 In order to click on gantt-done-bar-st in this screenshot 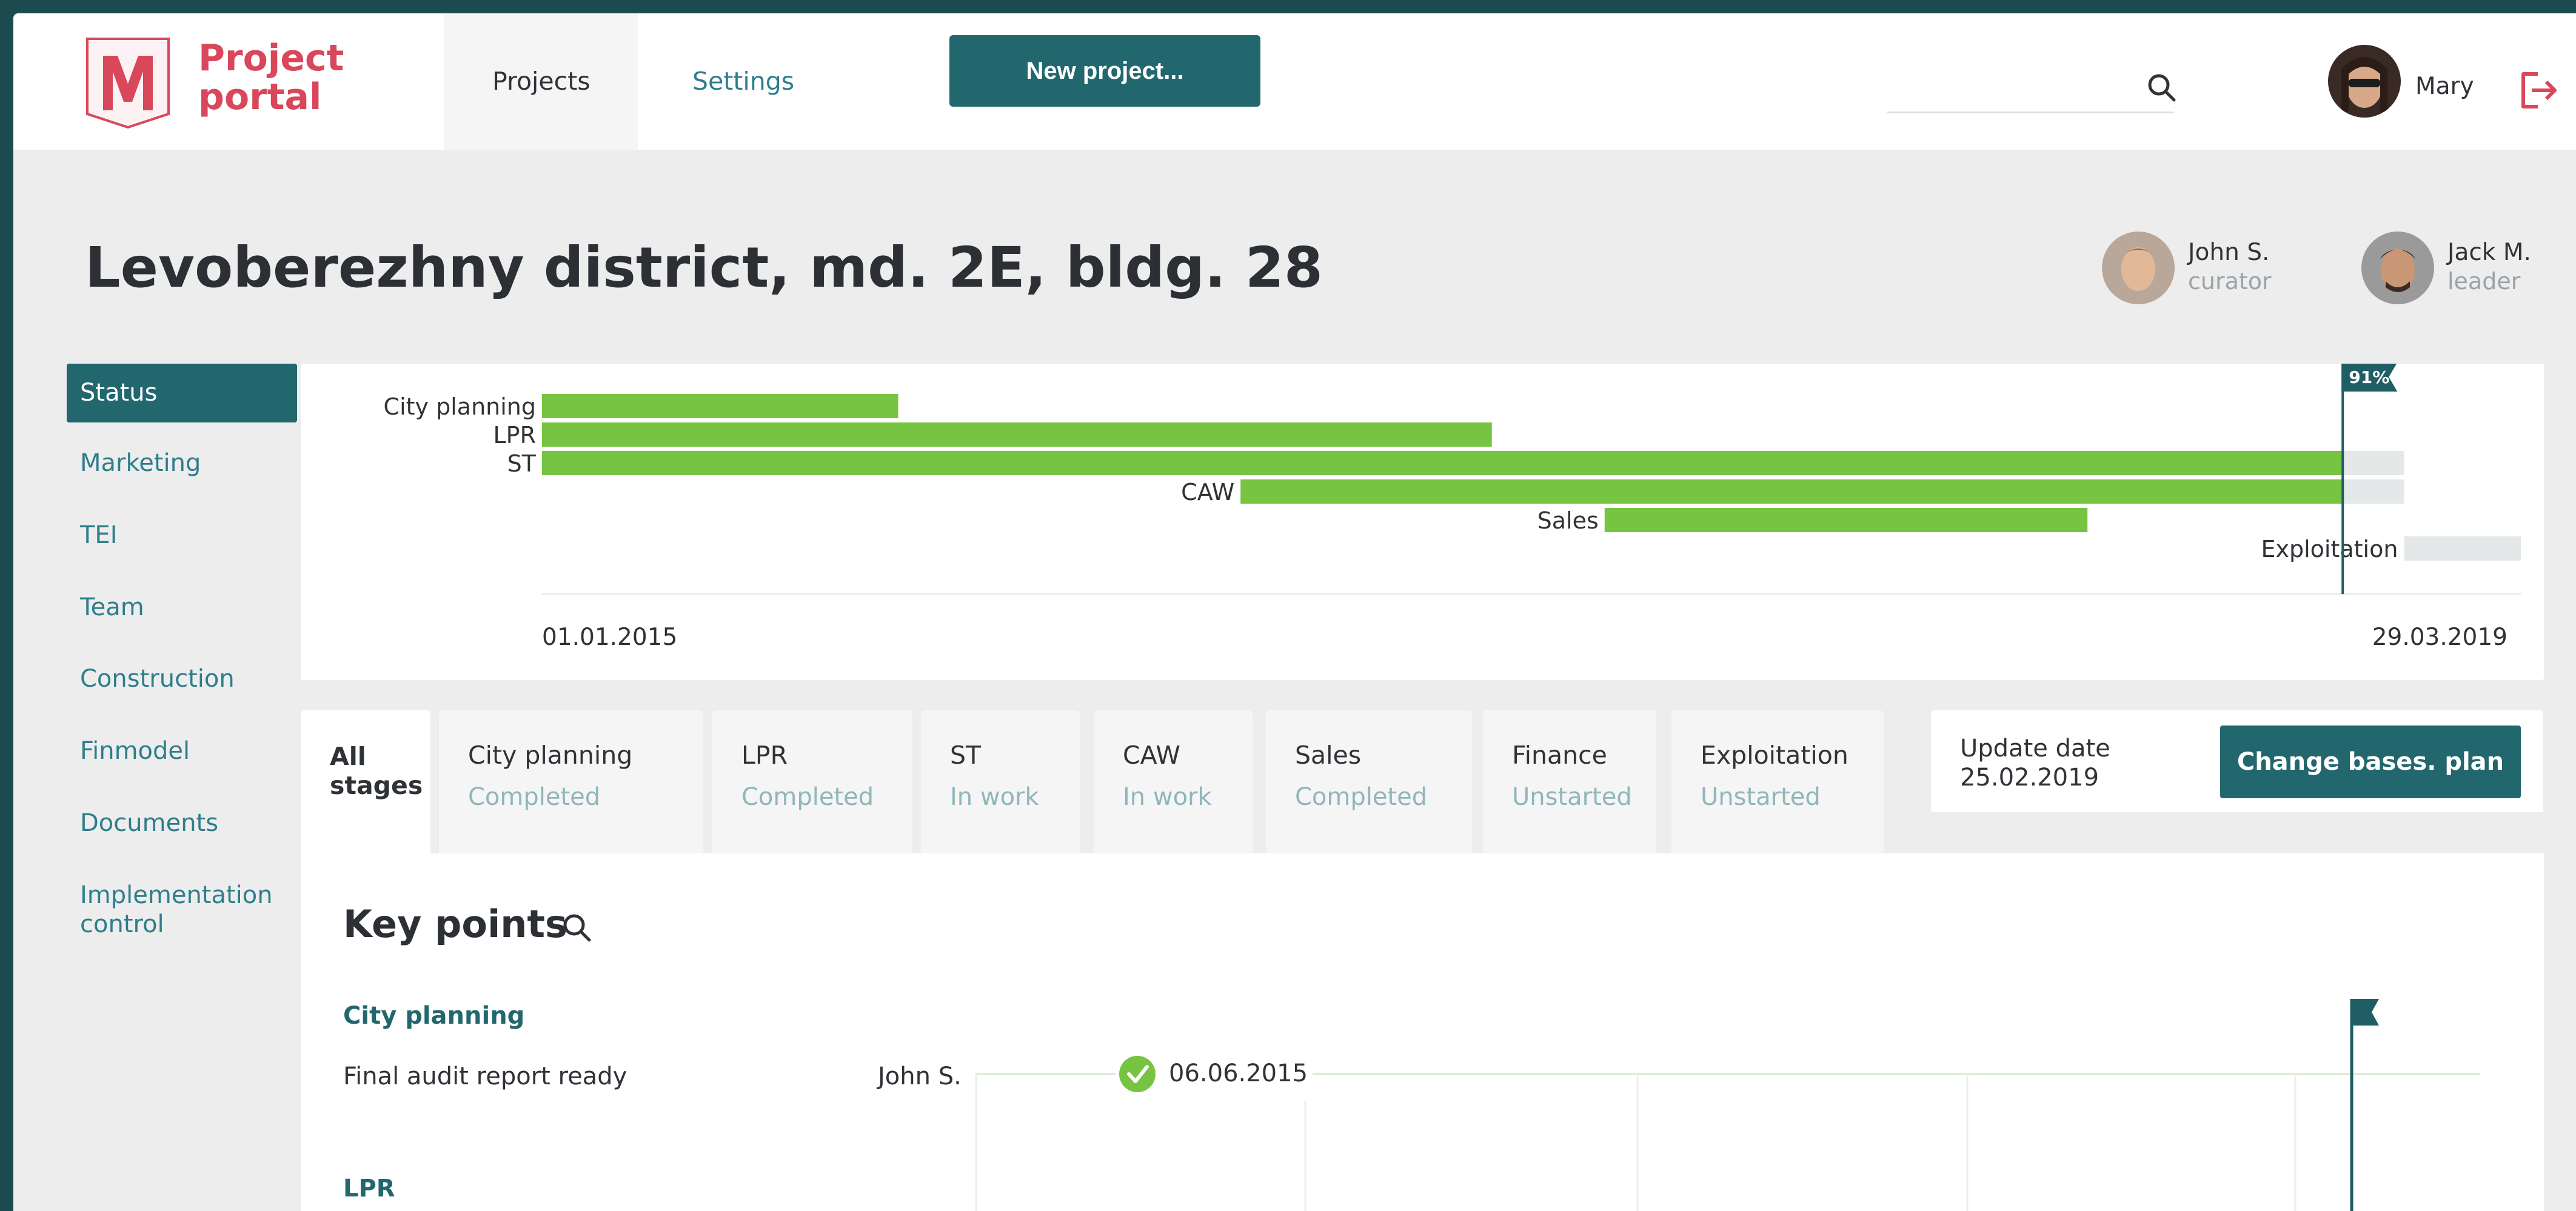, I will do `click(1442, 463)`.